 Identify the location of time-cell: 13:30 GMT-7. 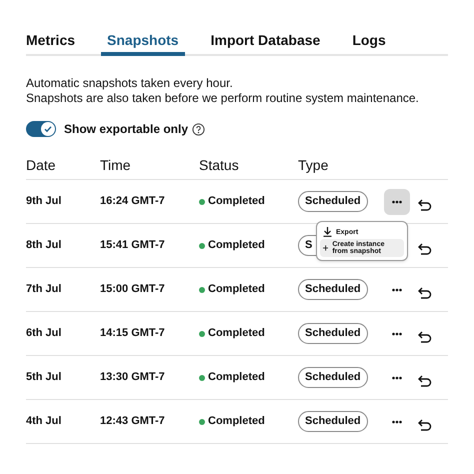
(132, 377).